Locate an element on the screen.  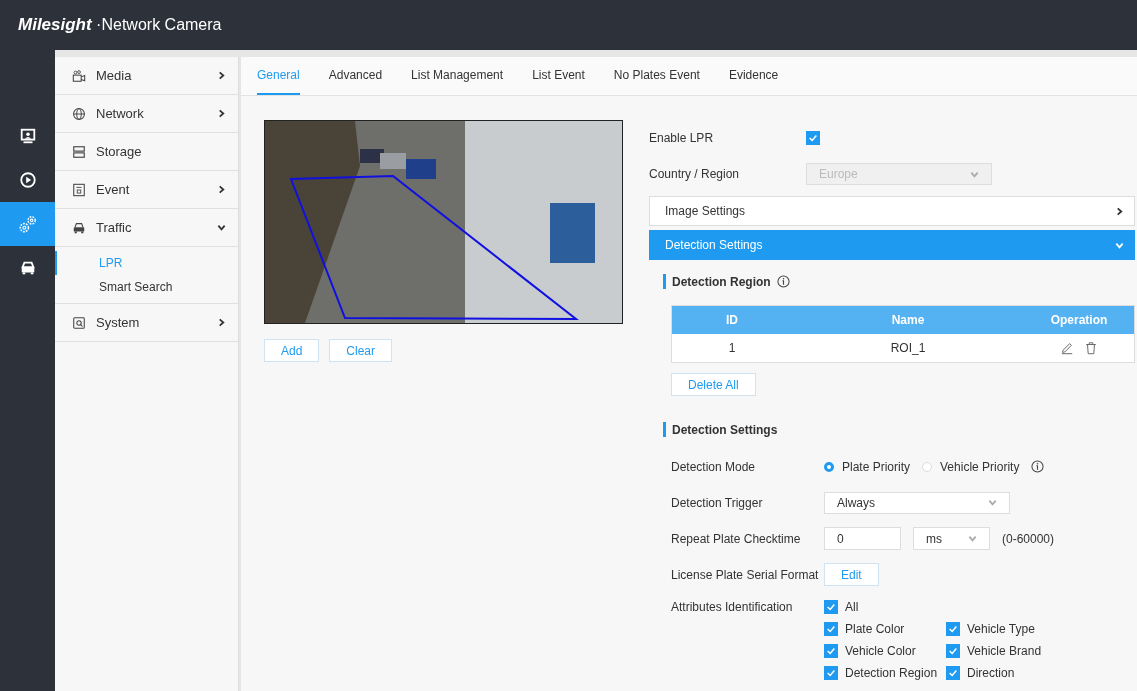
monitor-icon is located at coordinates (27, 136).